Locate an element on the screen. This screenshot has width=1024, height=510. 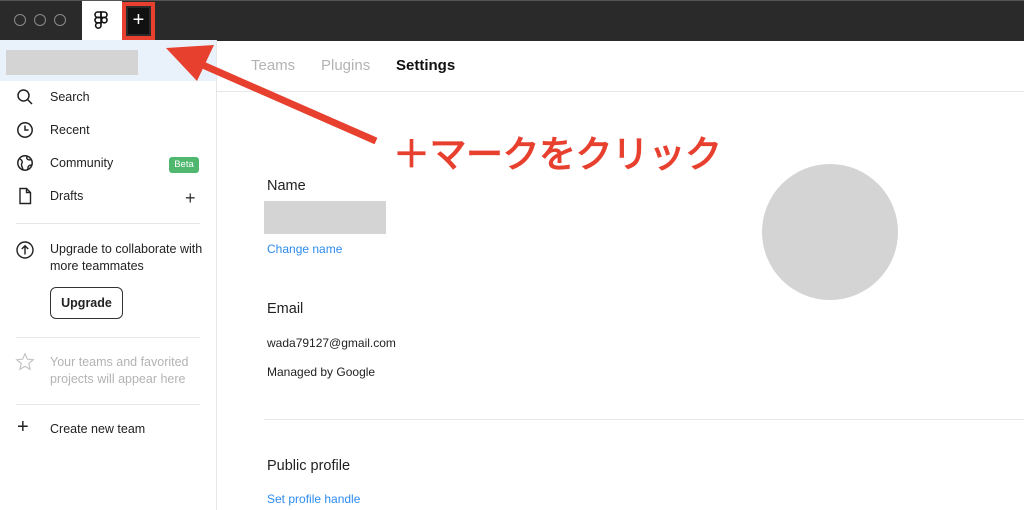
new-draft-button: + is located at coordinates (190, 198).